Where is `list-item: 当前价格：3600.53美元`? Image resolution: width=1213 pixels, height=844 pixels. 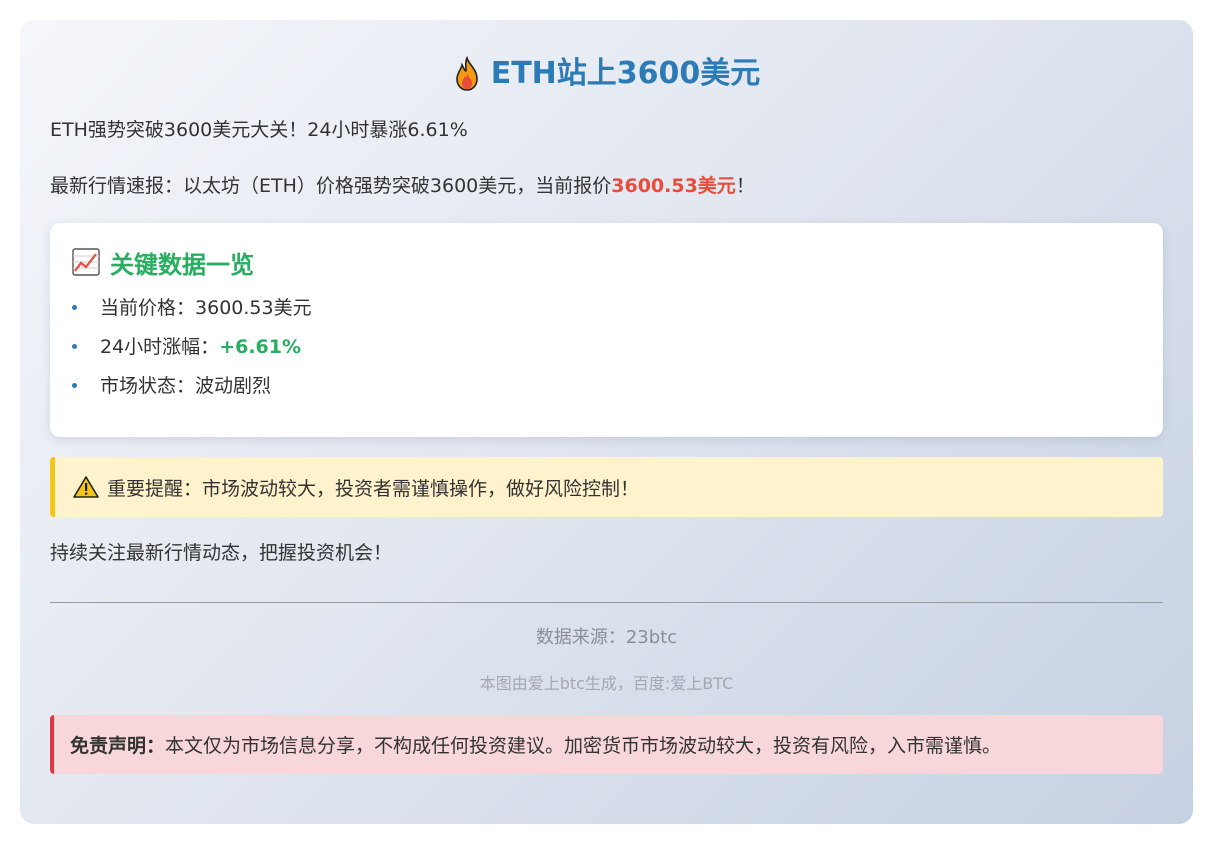
list-item: 当前价格：3600.53美元 is located at coordinates (606, 308).